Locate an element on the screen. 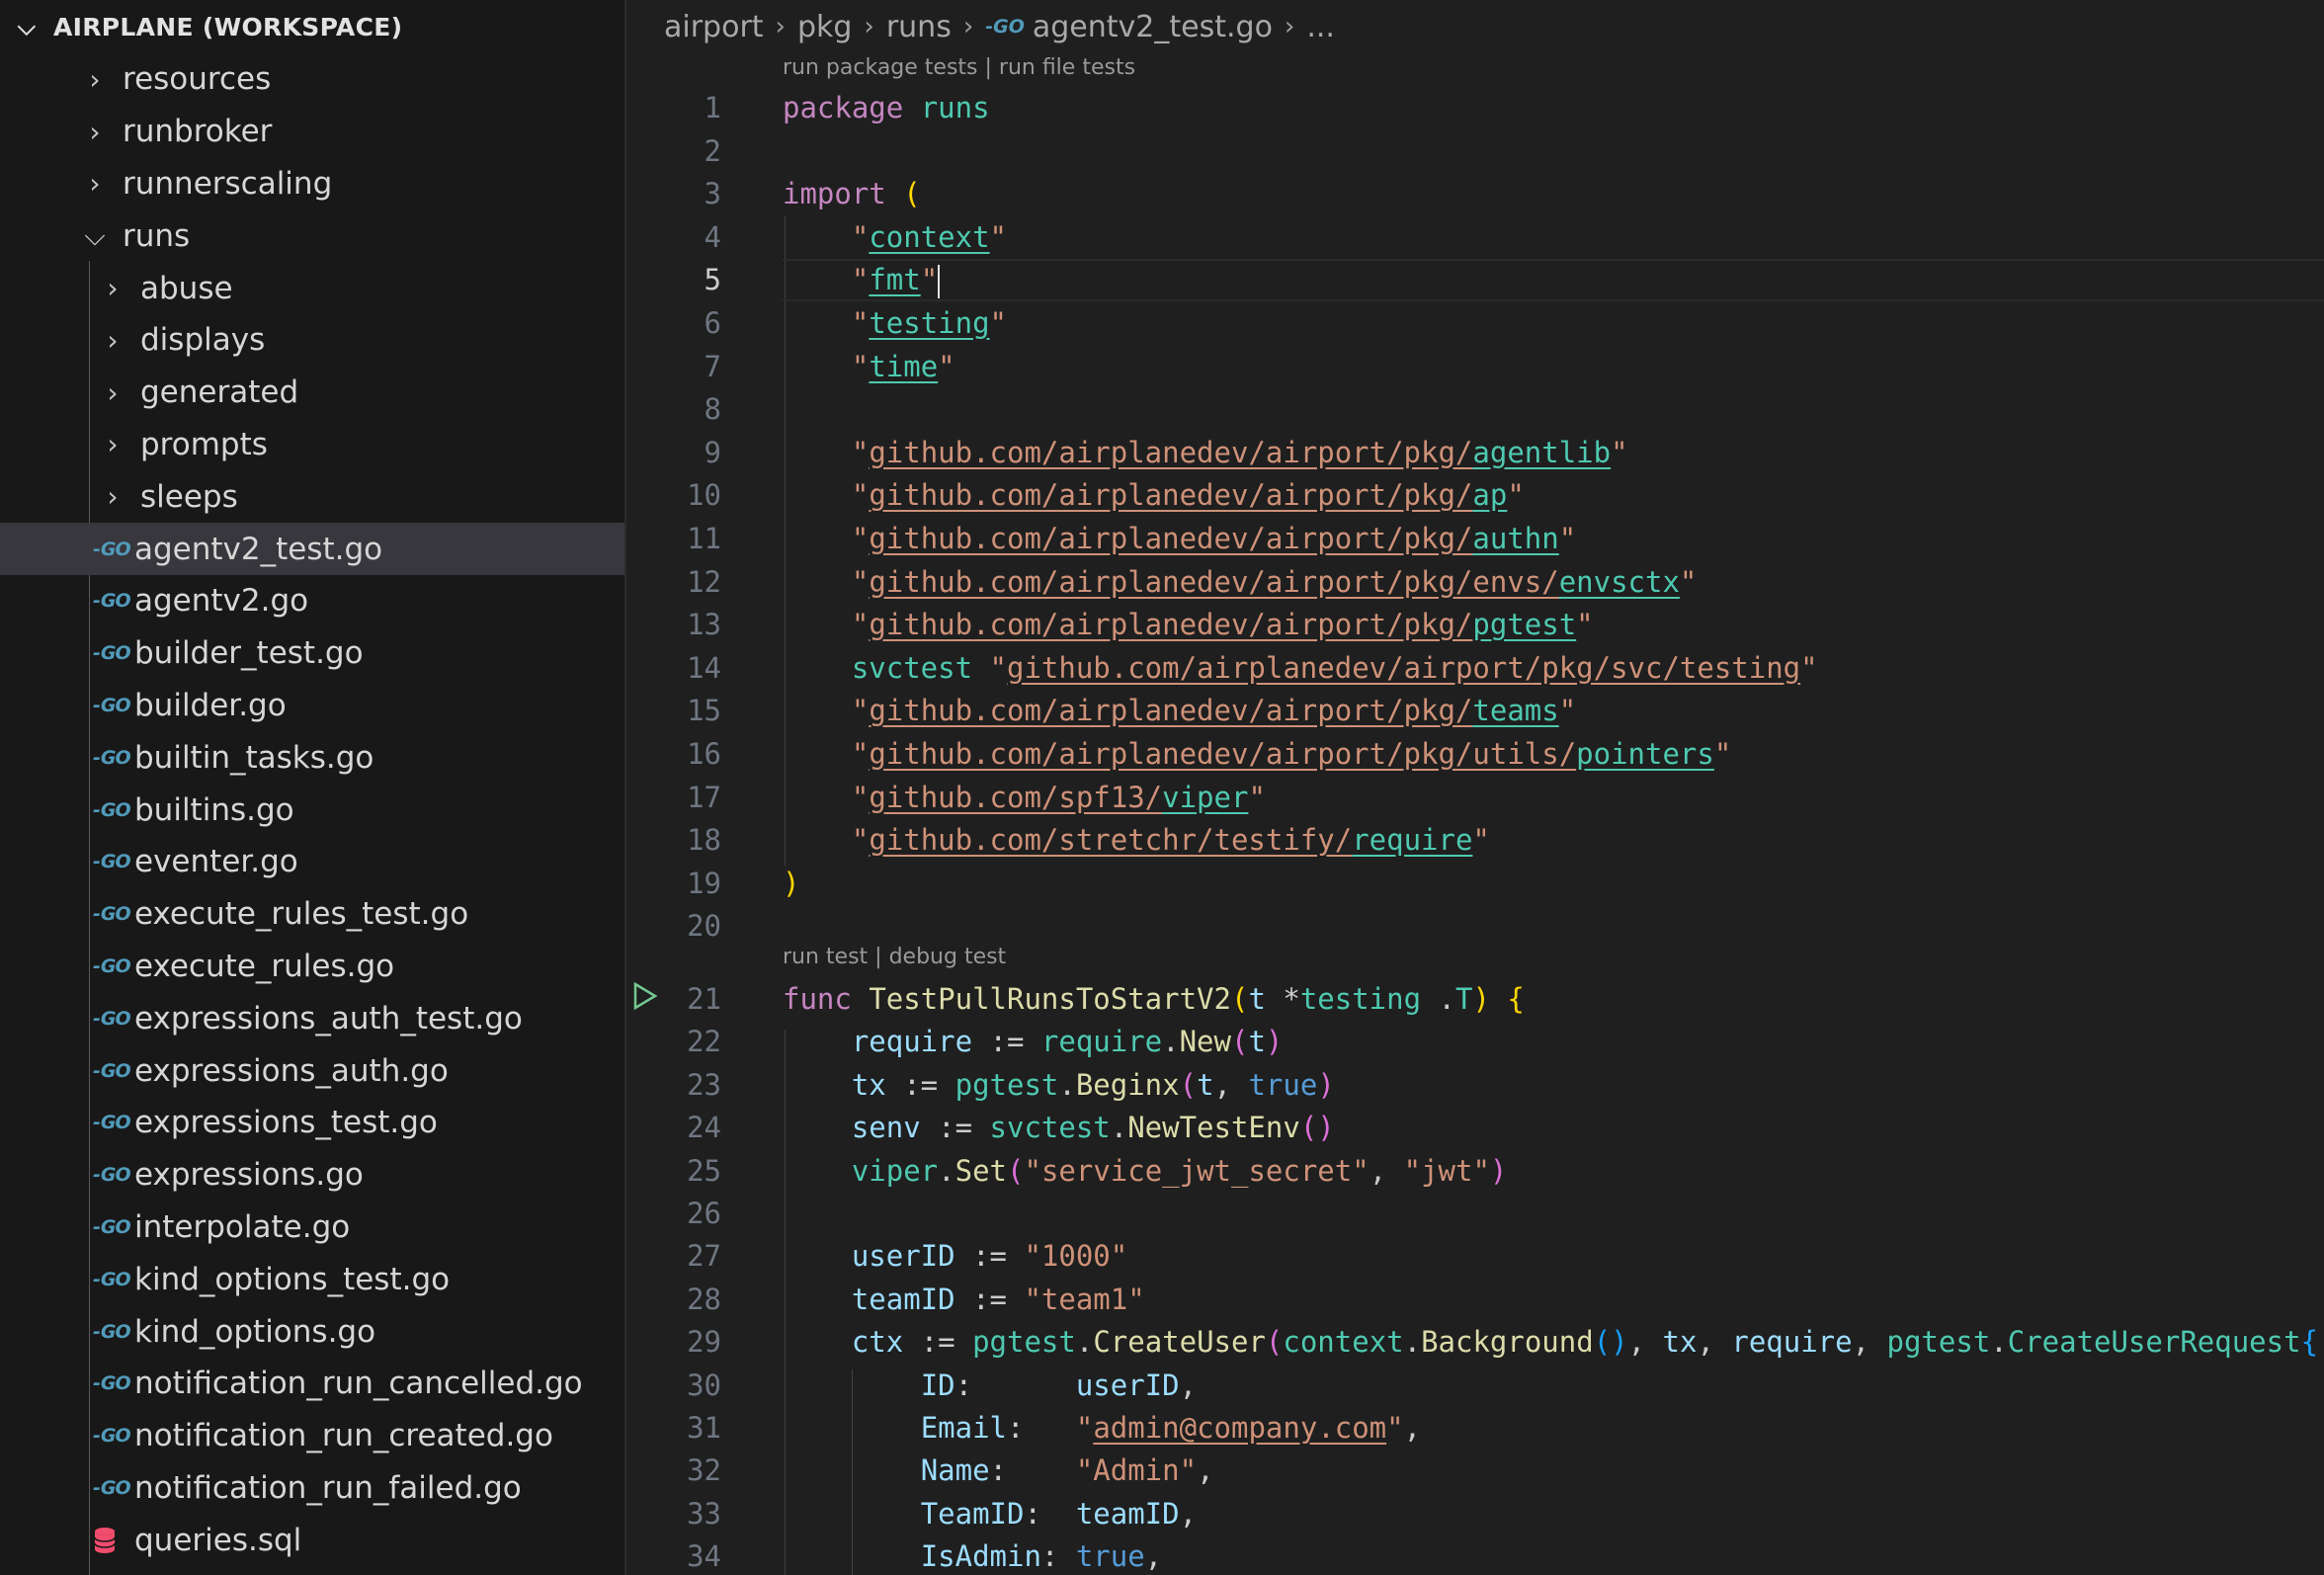  file-item: GObuilder_test.go is located at coordinates (312, 653).